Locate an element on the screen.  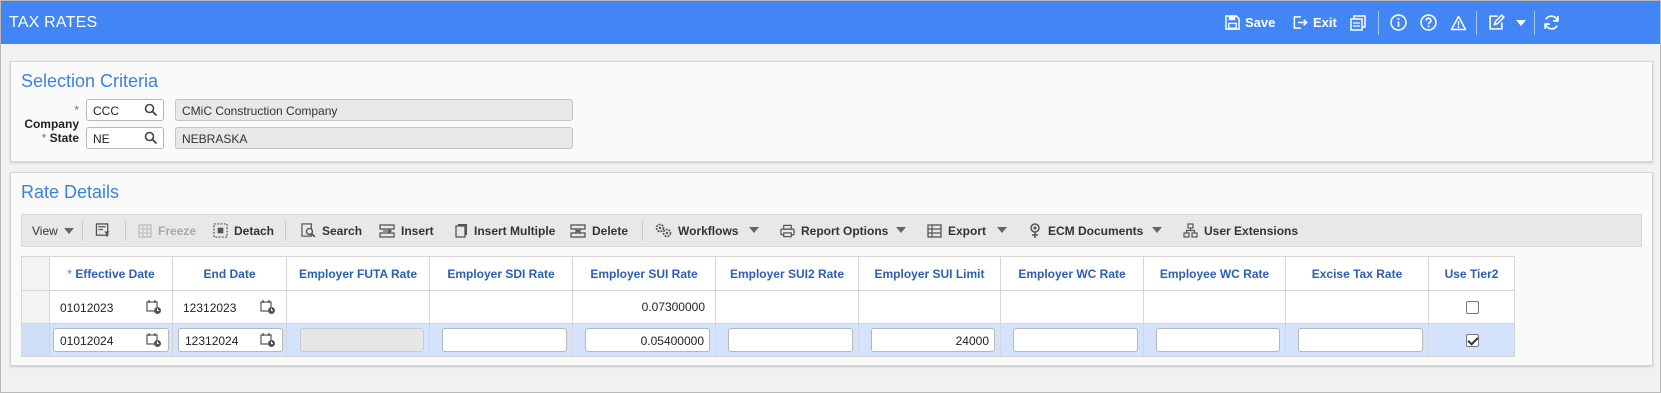
col-use-tier2: Use Tier2 is located at coordinates (1471, 273).